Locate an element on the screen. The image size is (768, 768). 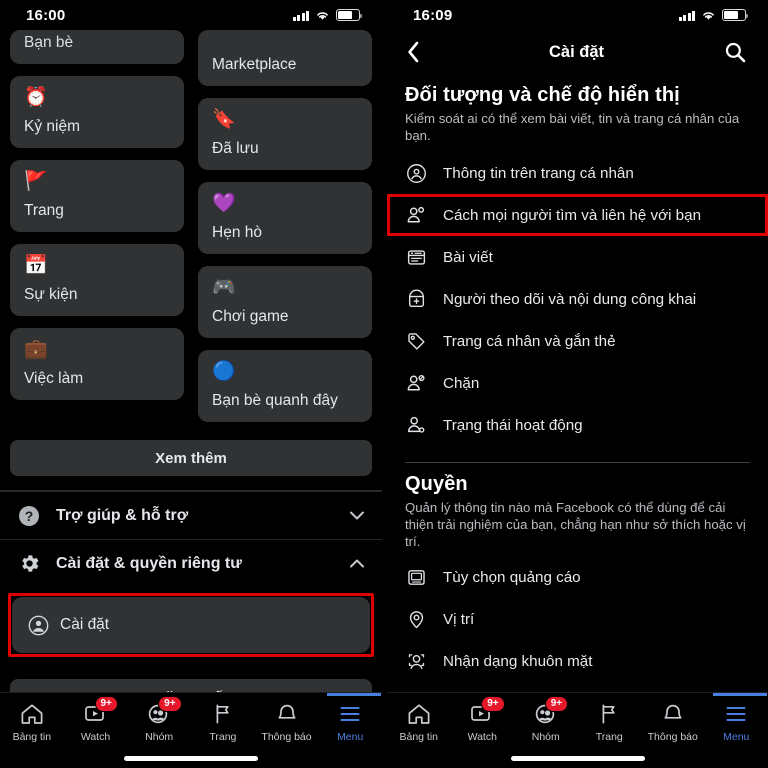
settings-row-profile-tagging: Trang cá nhân và gắn thẻ is located at coordinates (577, 341).